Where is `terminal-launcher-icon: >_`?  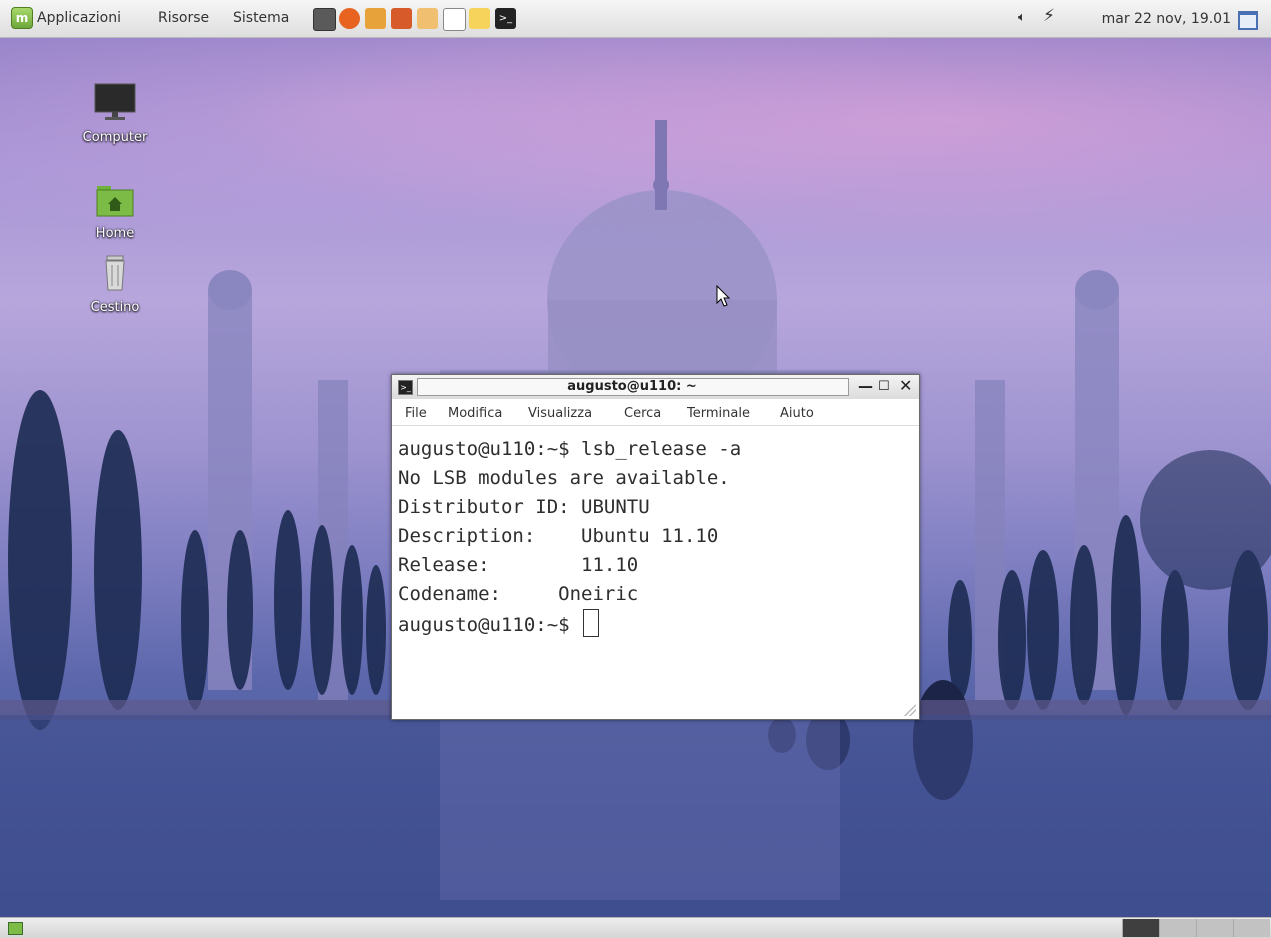
terminal-launcher-icon: >_ is located at coordinates (505, 18).